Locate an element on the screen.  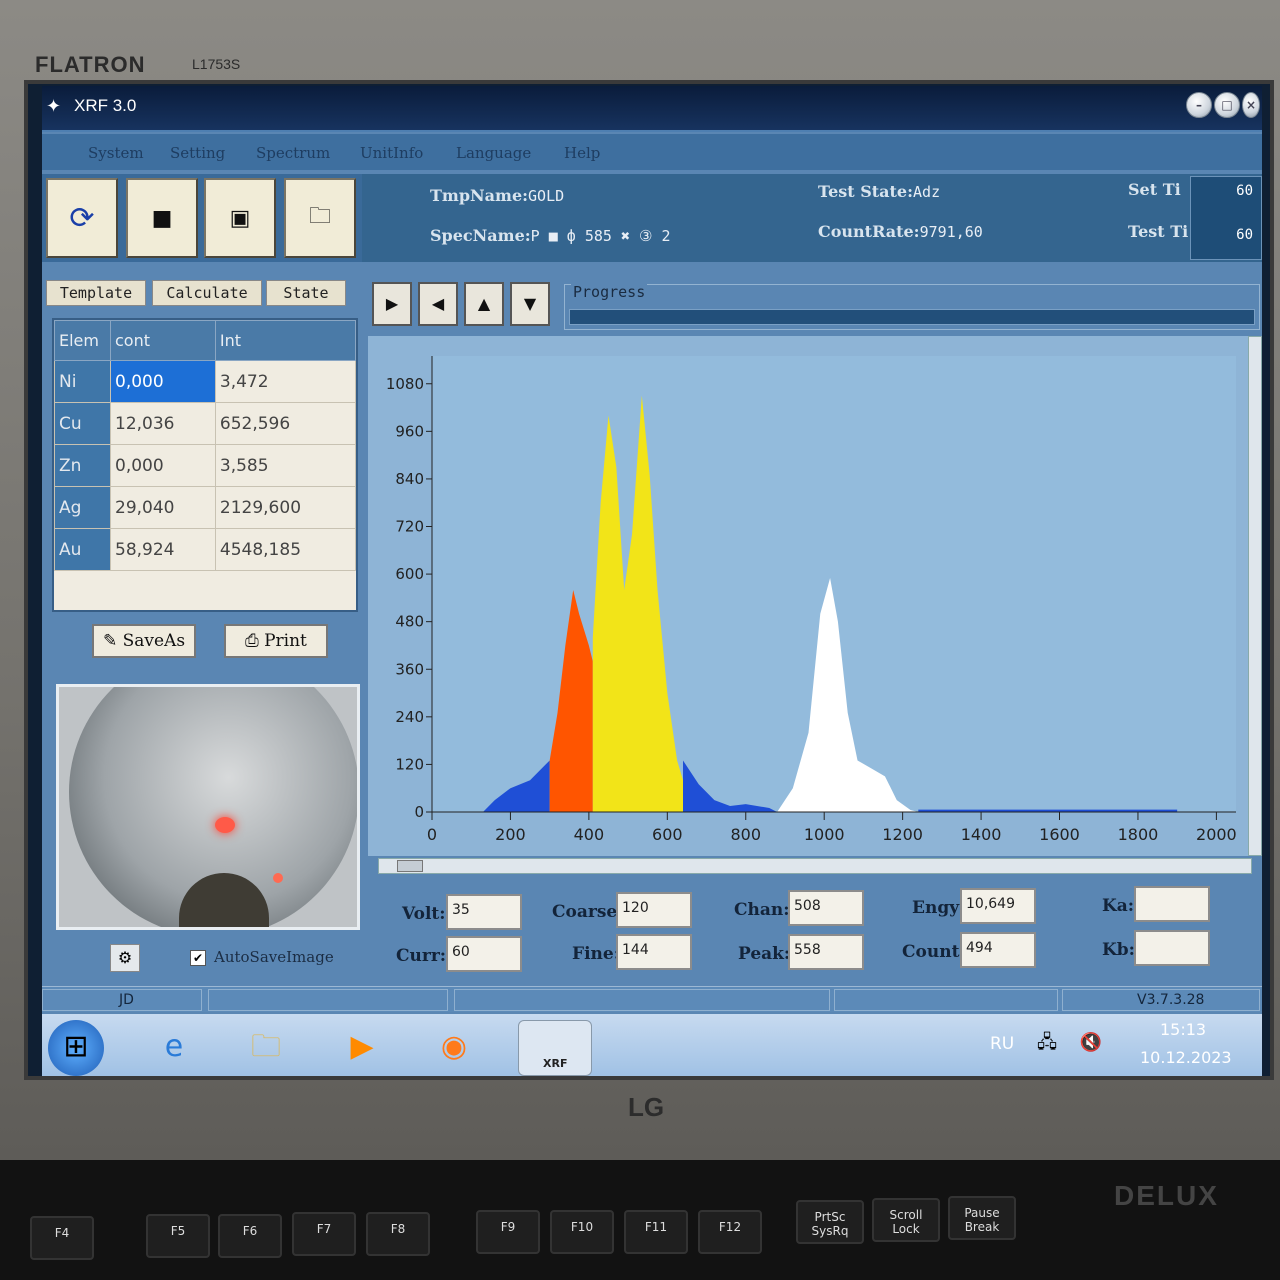
menu-system: System is located at coordinates (116, 153).